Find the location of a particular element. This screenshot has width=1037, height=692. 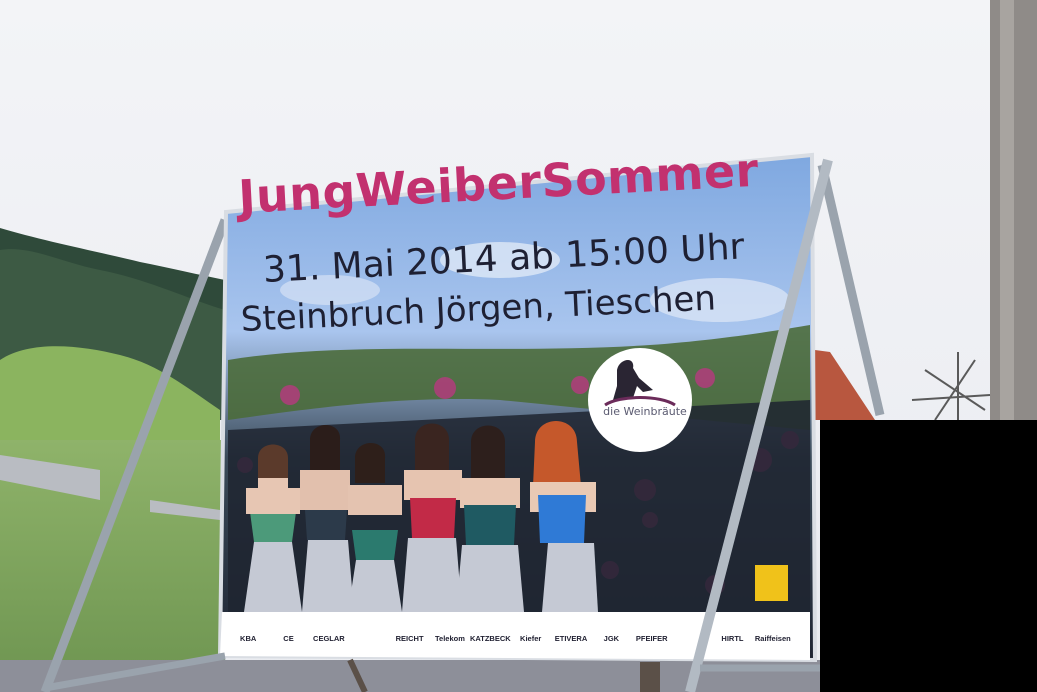

sponsor-badge is located at coordinates (771, 583).